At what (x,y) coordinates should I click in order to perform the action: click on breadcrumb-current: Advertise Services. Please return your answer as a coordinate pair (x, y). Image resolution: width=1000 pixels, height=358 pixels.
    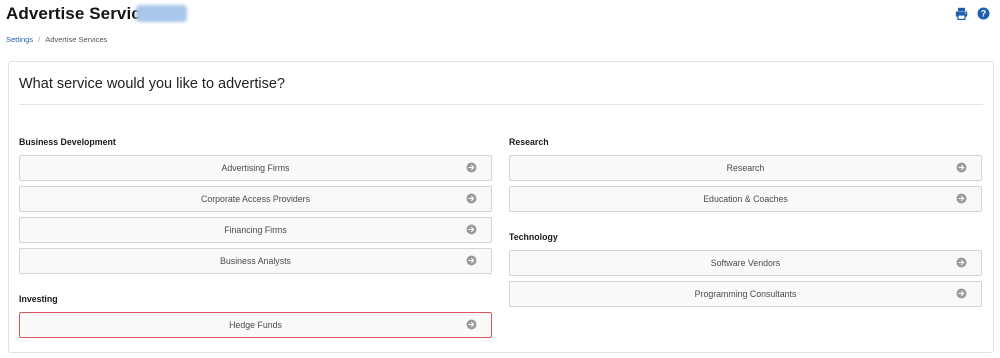
    Looking at the image, I should click on (76, 39).